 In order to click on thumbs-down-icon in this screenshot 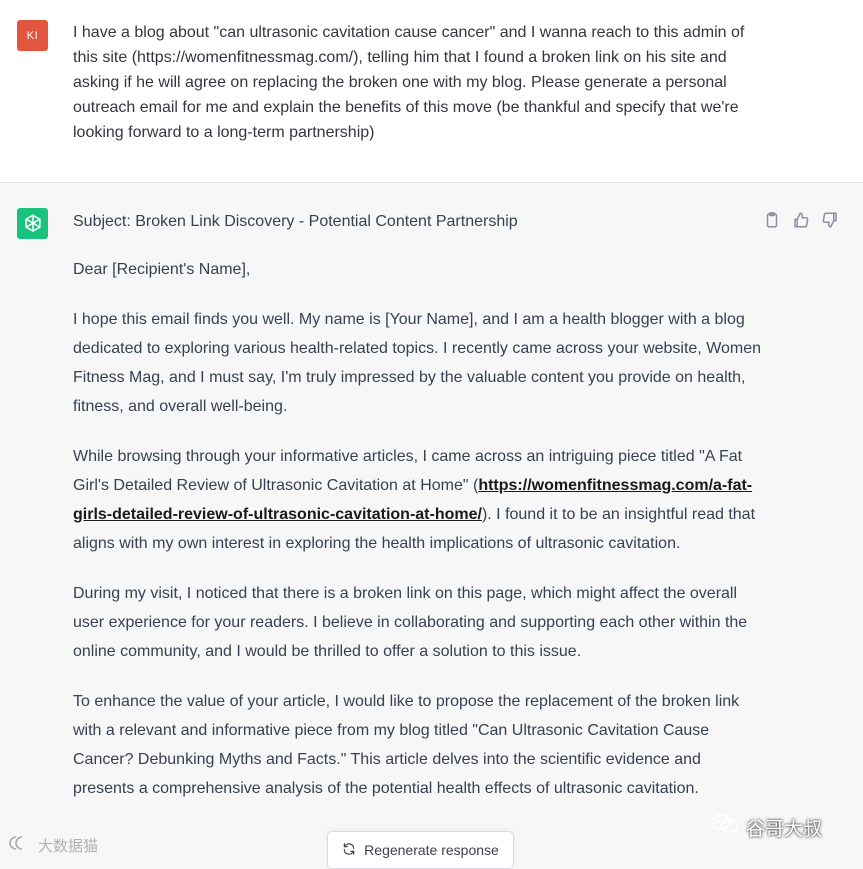, I will do `click(830, 220)`.